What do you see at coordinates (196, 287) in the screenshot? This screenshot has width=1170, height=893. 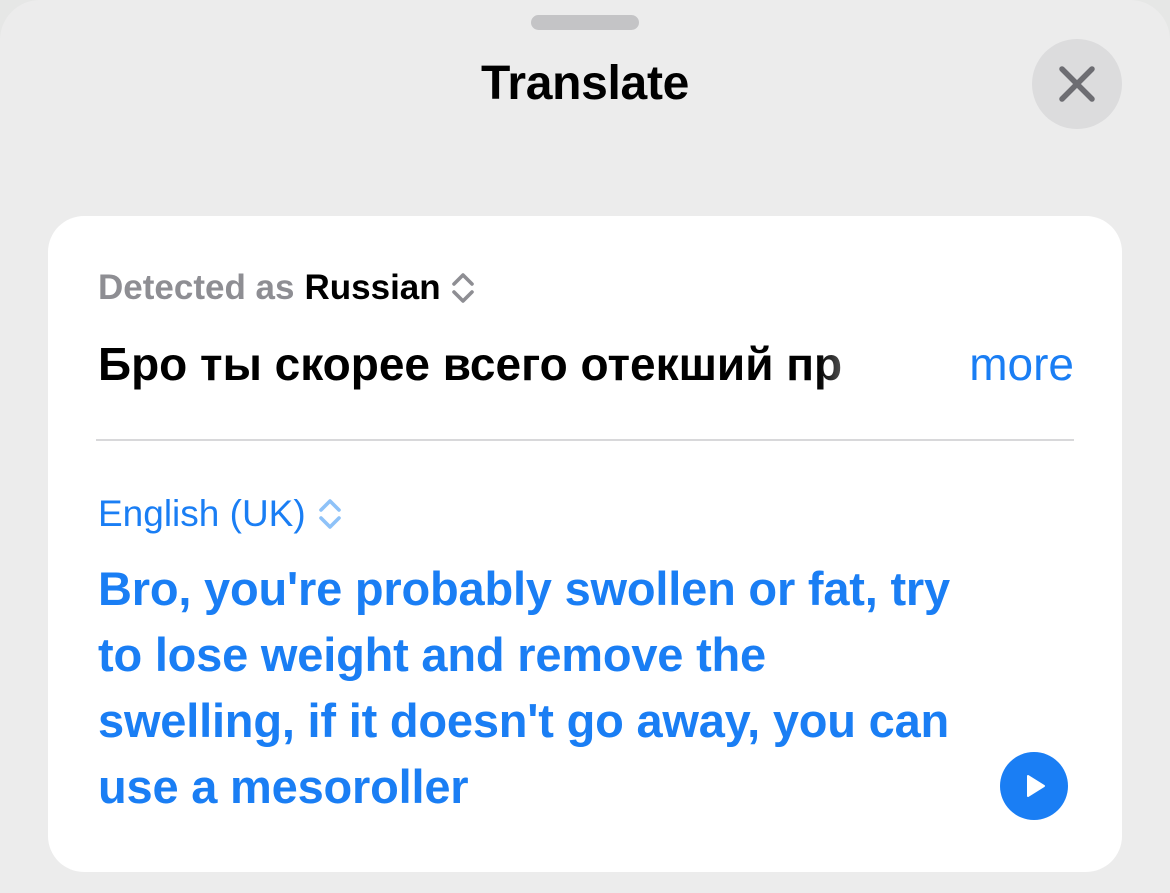 I see `detected-as-label: Detected as` at bounding box center [196, 287].